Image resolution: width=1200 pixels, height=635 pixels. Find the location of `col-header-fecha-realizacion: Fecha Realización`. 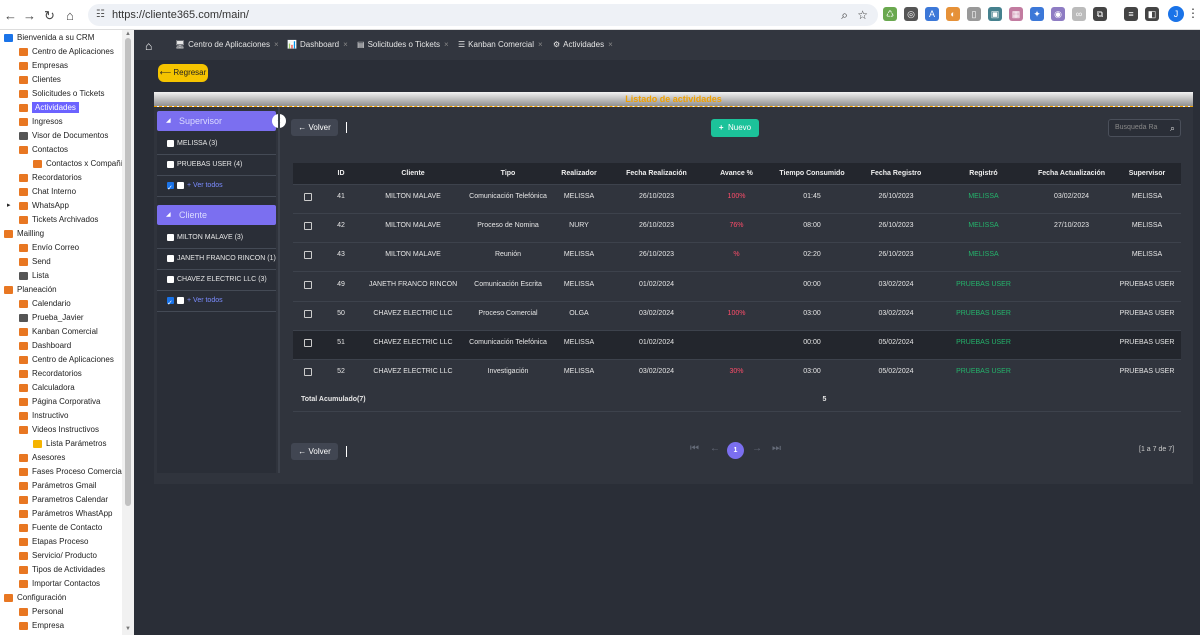

col-header-fecha-realizacion: Fecha Realización is located at coordinates (656, 174).